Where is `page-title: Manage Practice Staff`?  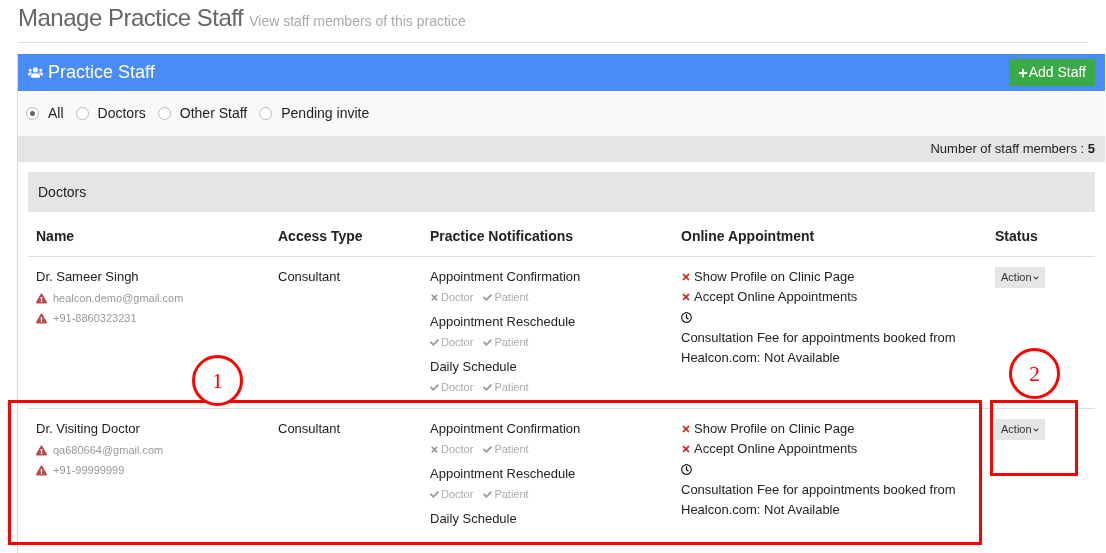 page-title: Manage Practice Staff is located at coordinates (131, 18).